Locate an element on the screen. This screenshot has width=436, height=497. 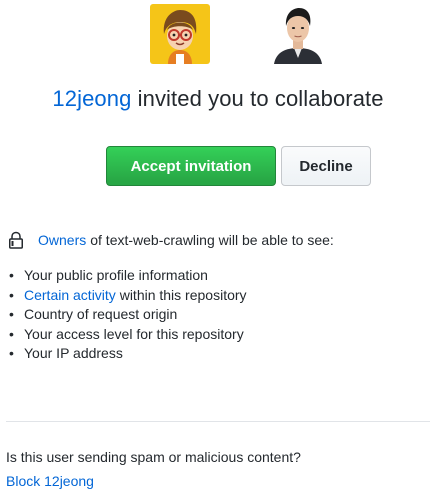
invitee-avatar is located at coordinates (298, 34).